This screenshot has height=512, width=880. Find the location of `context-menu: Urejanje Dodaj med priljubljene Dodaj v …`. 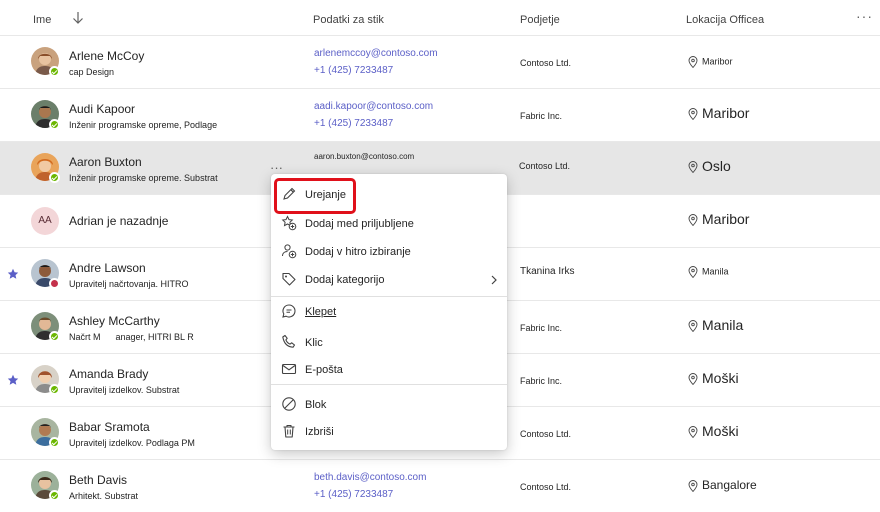

context-menu: Urejanje Dodaj med priljubljene Dodaj v … is located at coordinates (389, 312).